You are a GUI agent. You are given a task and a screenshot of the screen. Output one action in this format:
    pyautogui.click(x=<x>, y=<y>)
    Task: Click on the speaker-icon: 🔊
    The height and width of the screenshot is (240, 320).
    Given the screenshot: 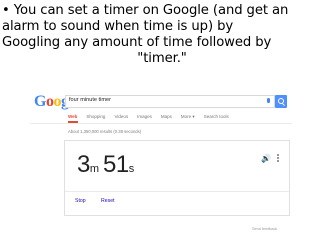 What is the action you would take?
    pyautogui.click(x=266, y=159)
    